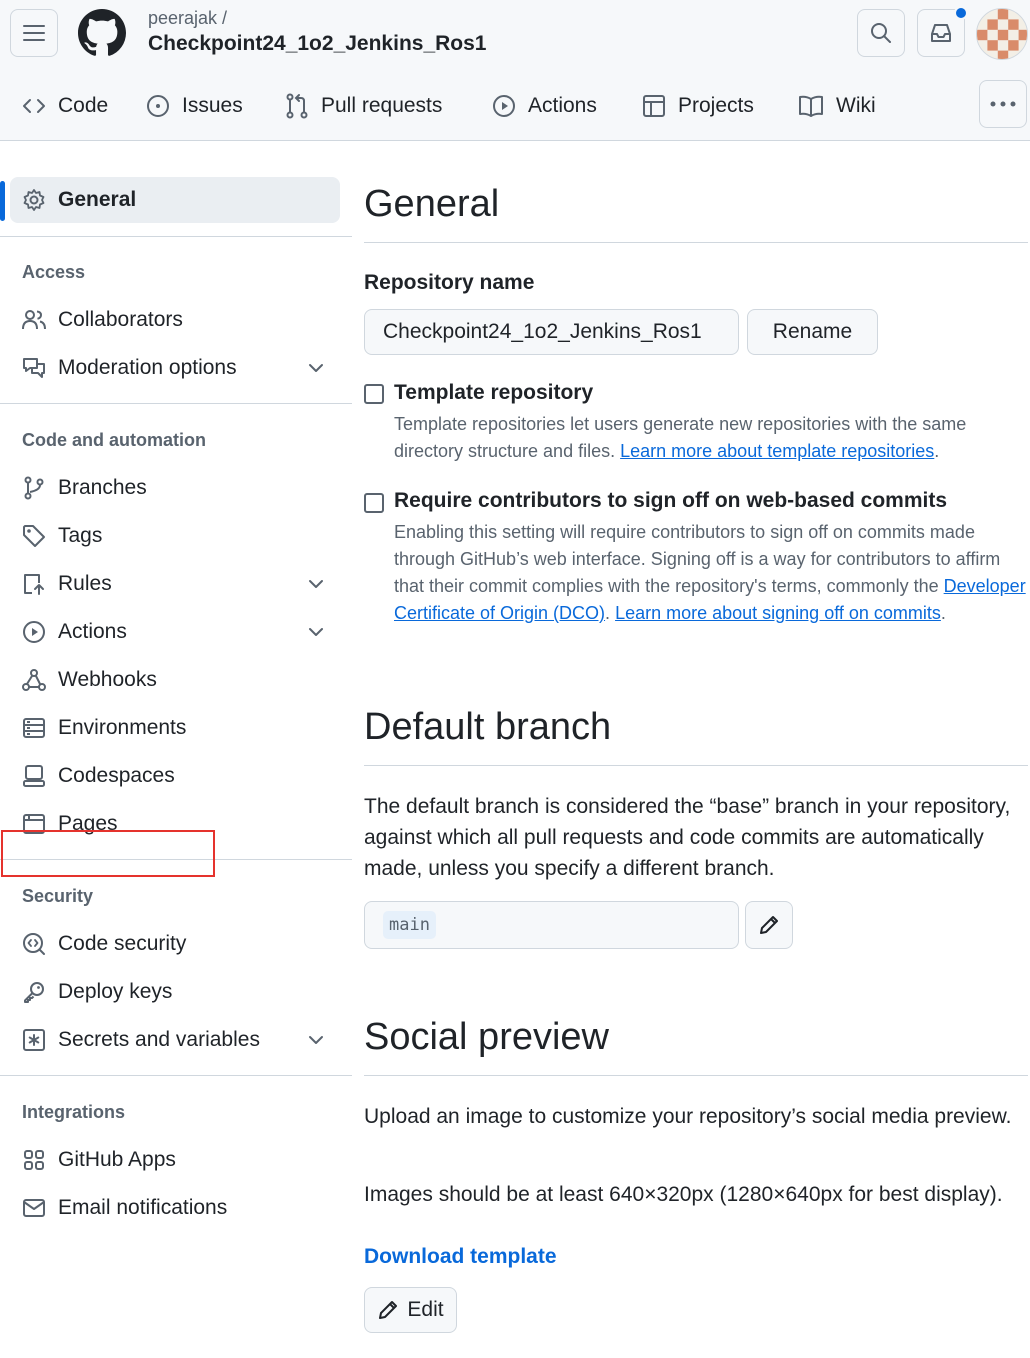  What do you see at coordinates (65, 106) in the screenshot?
I see `tab-code: Code` at bounding box center [65, 106].